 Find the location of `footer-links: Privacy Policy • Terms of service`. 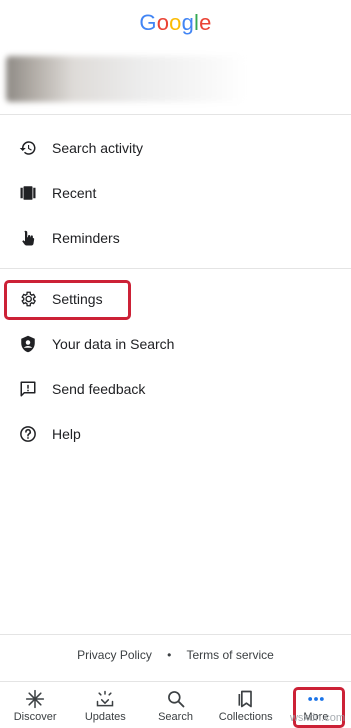

footer-links: Privacy Policy • Terms of service is located at coordinates (175, 655).